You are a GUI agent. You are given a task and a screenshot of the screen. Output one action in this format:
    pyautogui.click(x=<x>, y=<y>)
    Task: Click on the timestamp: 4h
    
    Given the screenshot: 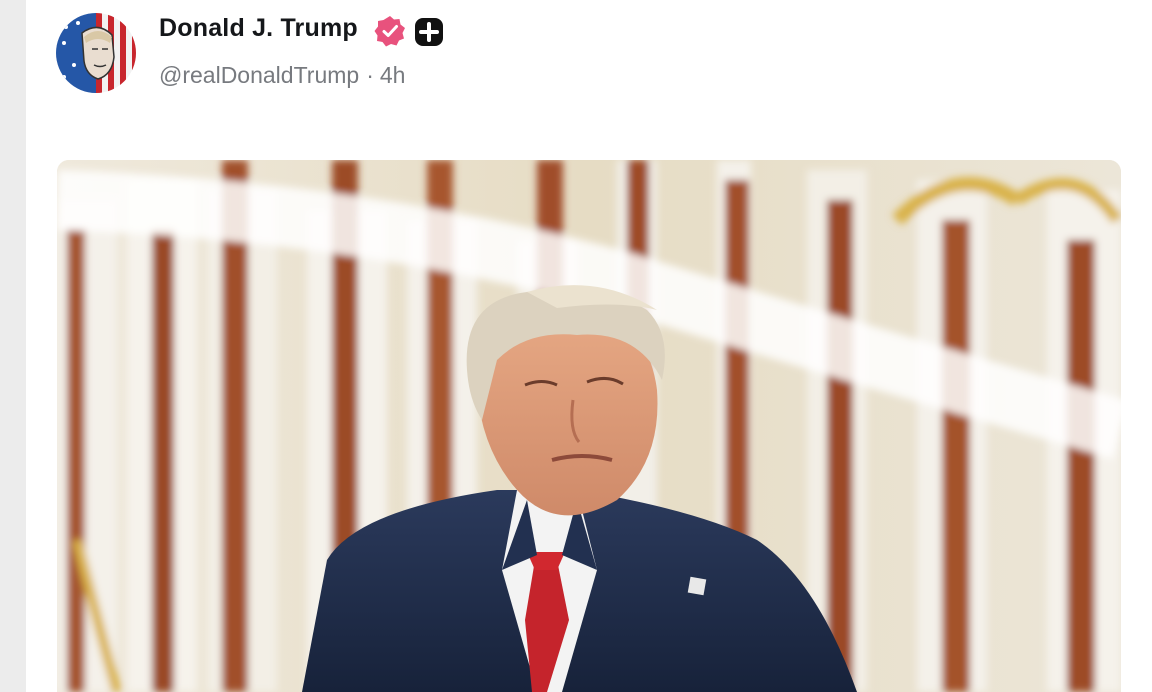 What is the action you would take?
    pyautogui.click(x=393, y=75)
    